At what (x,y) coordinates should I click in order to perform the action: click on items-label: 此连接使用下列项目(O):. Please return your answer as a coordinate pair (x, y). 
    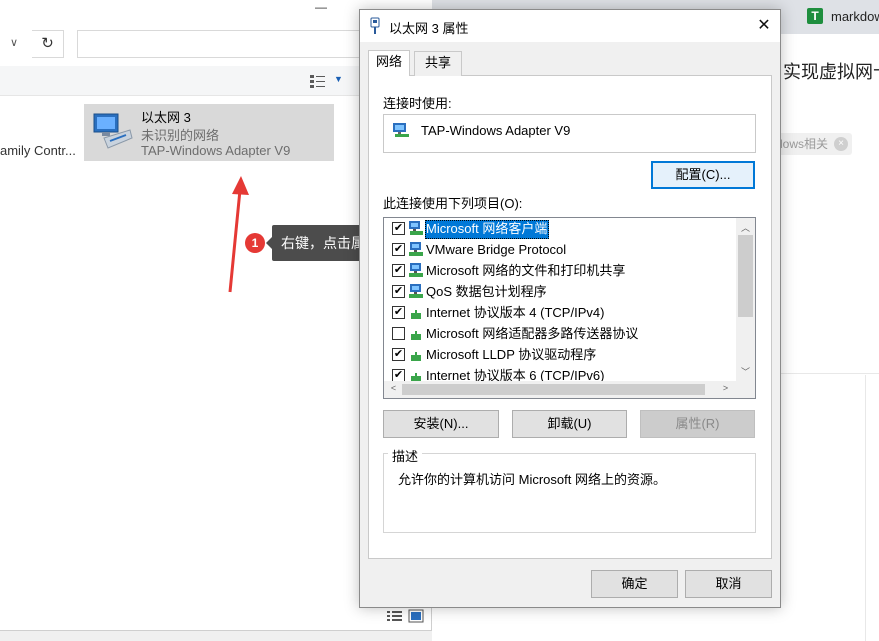
    Looking at the image, I should click on (453, 203).